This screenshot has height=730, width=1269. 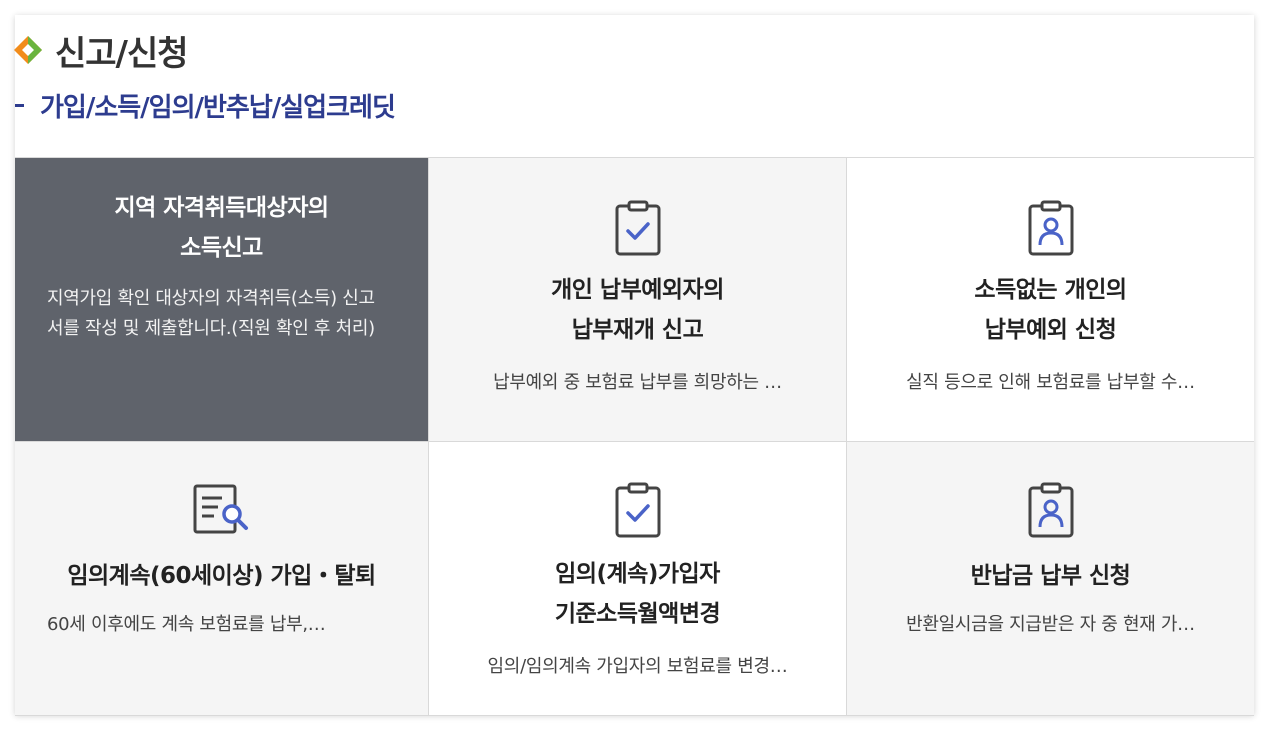 What do you see at coordinates (637, 594) in the screenshot?
I see `card-title: 임의(계속)가입자 기준소득월액변경` at bounding box center [637, 594].